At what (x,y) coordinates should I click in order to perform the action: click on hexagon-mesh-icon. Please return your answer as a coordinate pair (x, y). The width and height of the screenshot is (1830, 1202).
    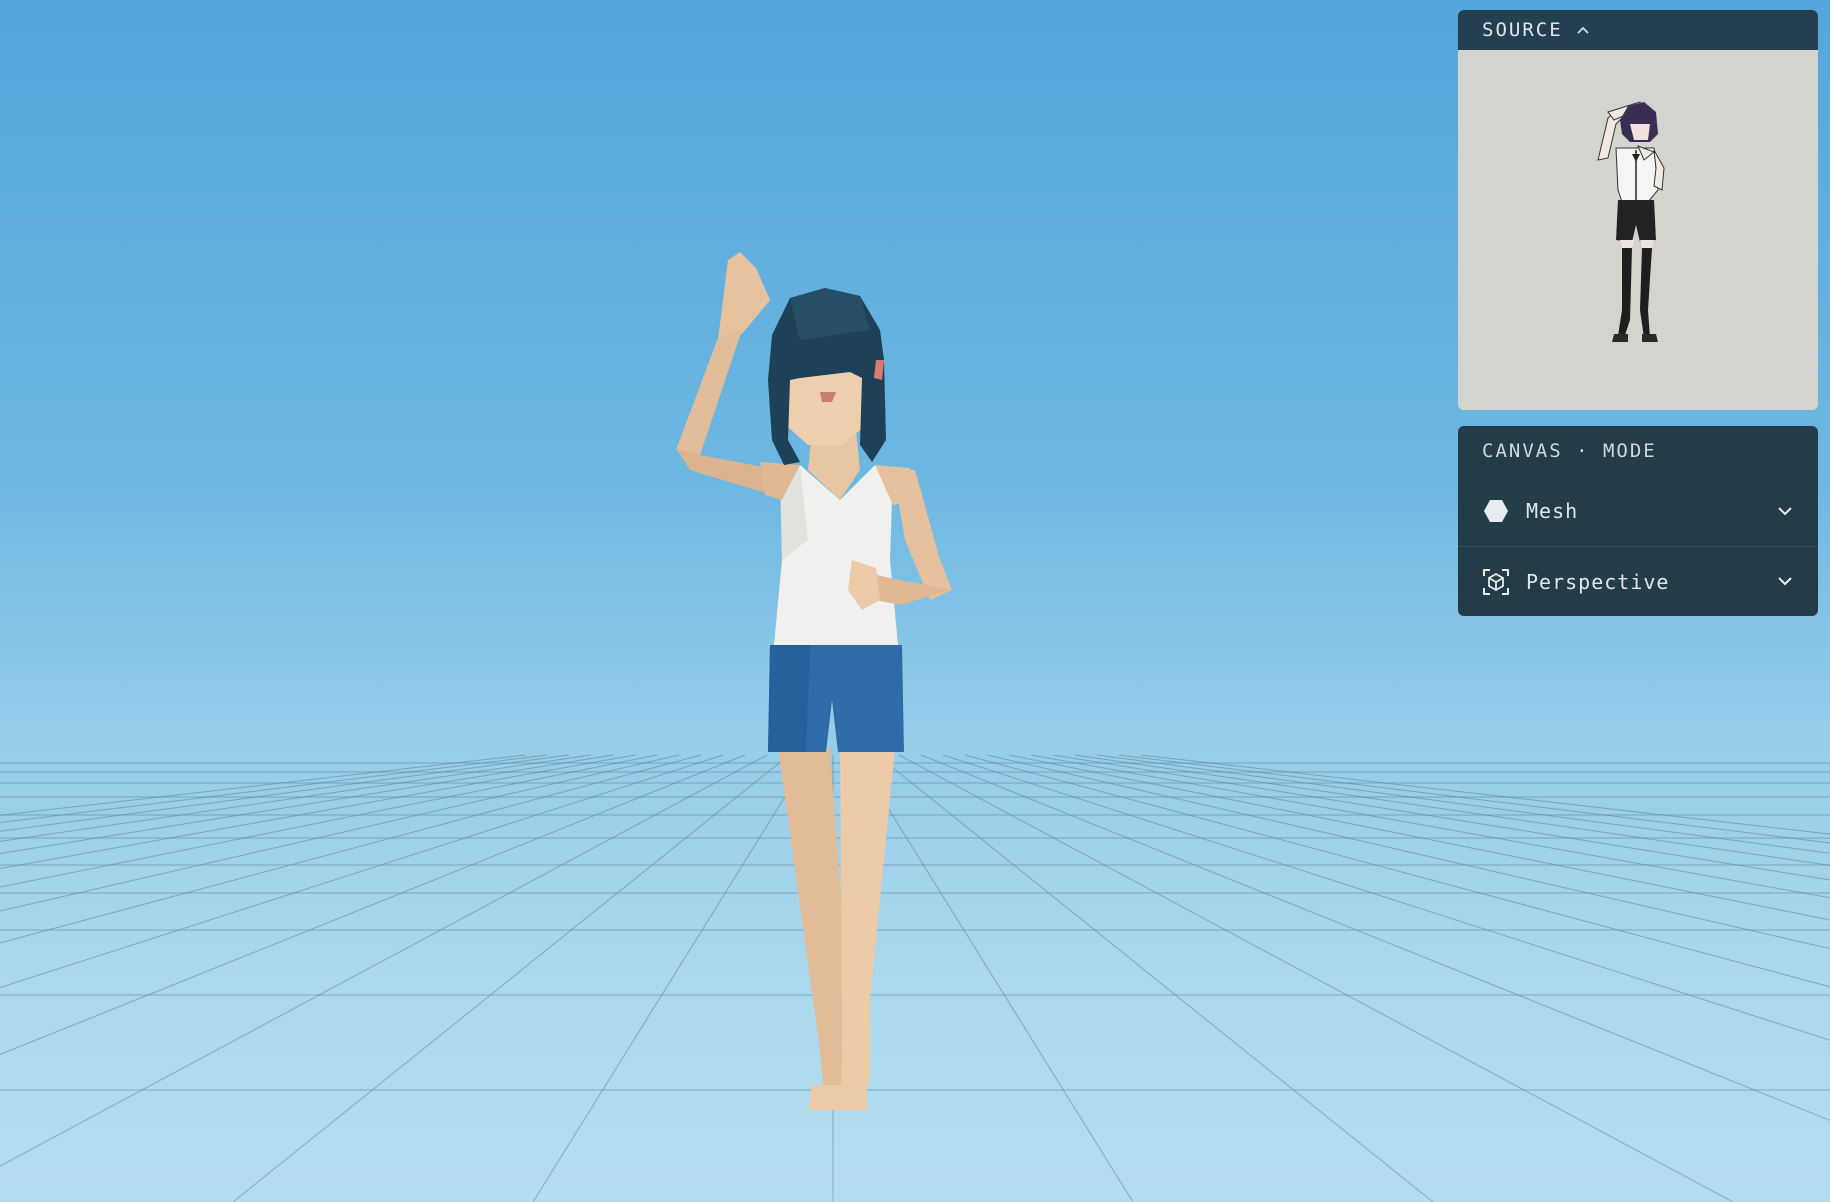
    Looking at the image, I should click on (1496, 511).